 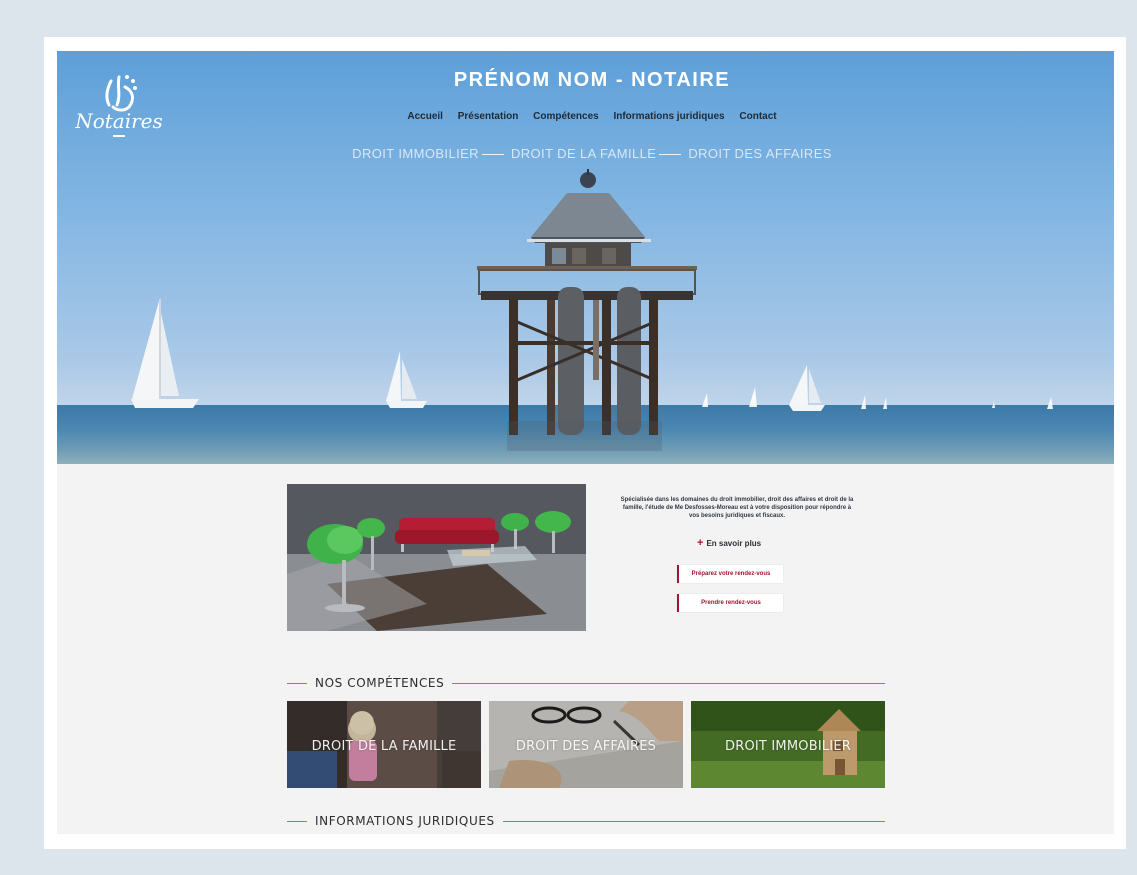 What do you see at coordinates (734, 543) in the screenshot?
I see `learn-more-label: En savoir plus` at bounding box center [734, 543].